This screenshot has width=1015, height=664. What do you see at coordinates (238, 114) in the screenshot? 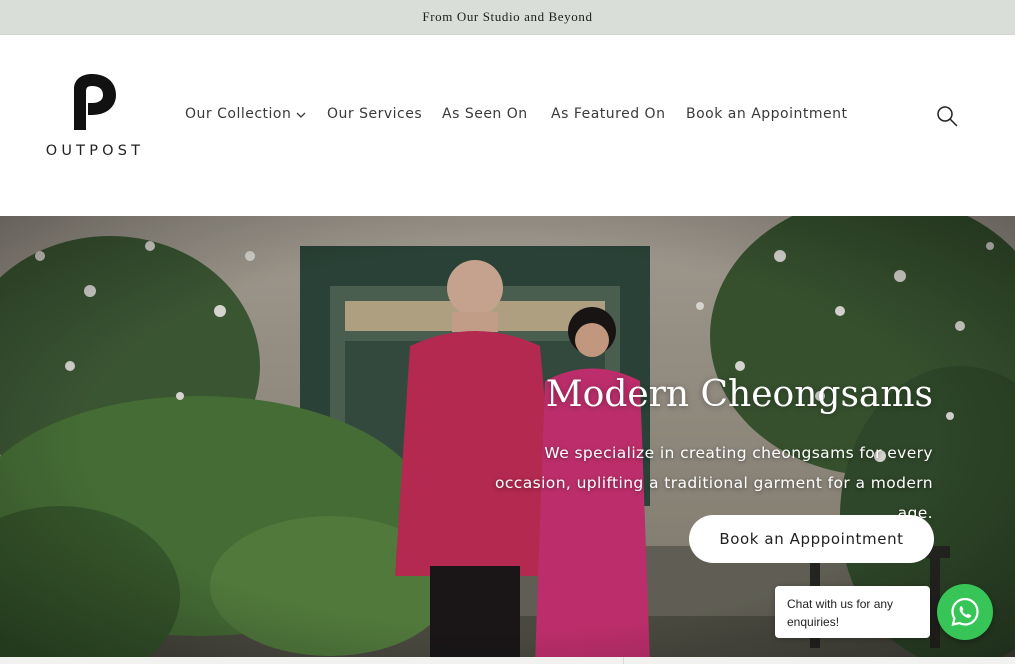
I see `nav-item-our-collection: Our Collection` at bounding box center [238, 114].